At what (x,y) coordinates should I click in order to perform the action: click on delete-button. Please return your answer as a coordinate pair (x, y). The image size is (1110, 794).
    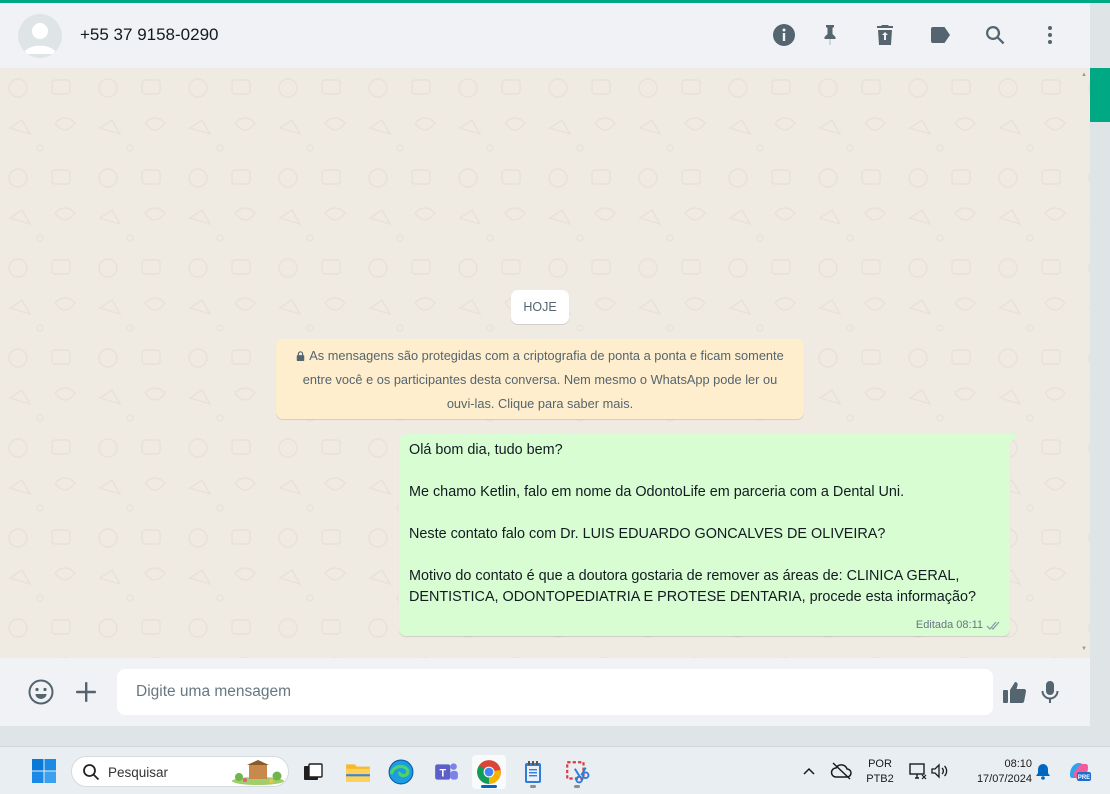
    Looking at the image, I should click on (885, 35).